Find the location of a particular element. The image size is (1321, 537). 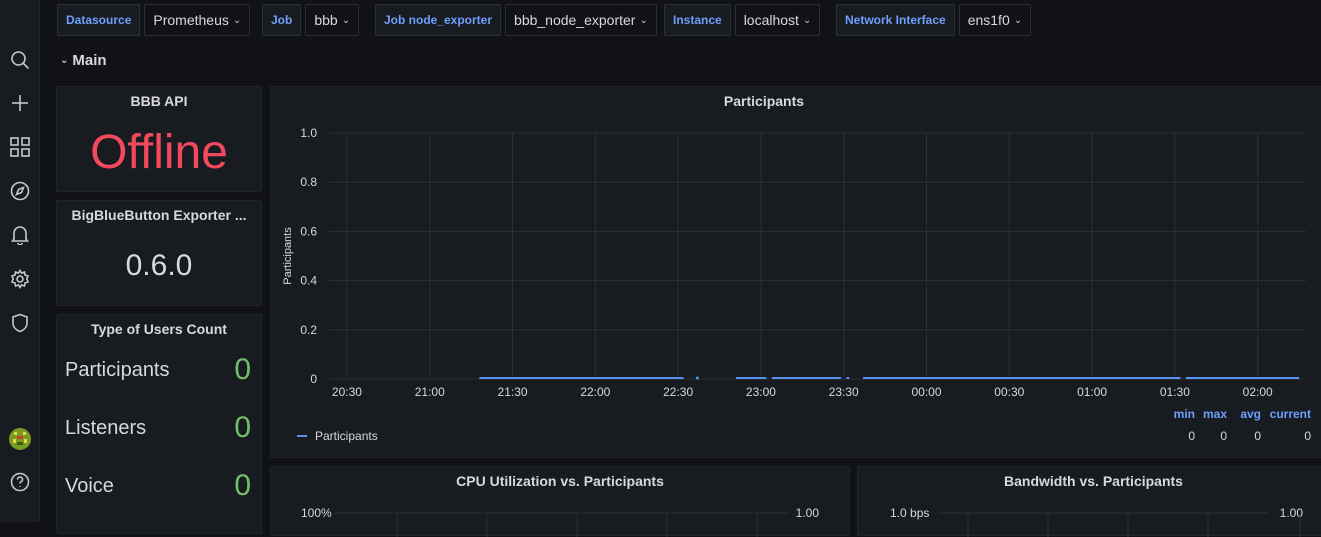

shield-icon is located at coordinates (20, 323).